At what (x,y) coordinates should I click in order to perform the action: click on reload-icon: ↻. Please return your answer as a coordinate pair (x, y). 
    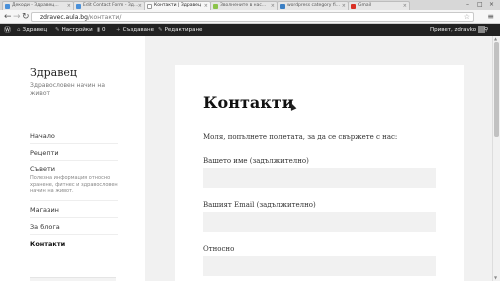
    Looking at the image, I should click on (26, 17).